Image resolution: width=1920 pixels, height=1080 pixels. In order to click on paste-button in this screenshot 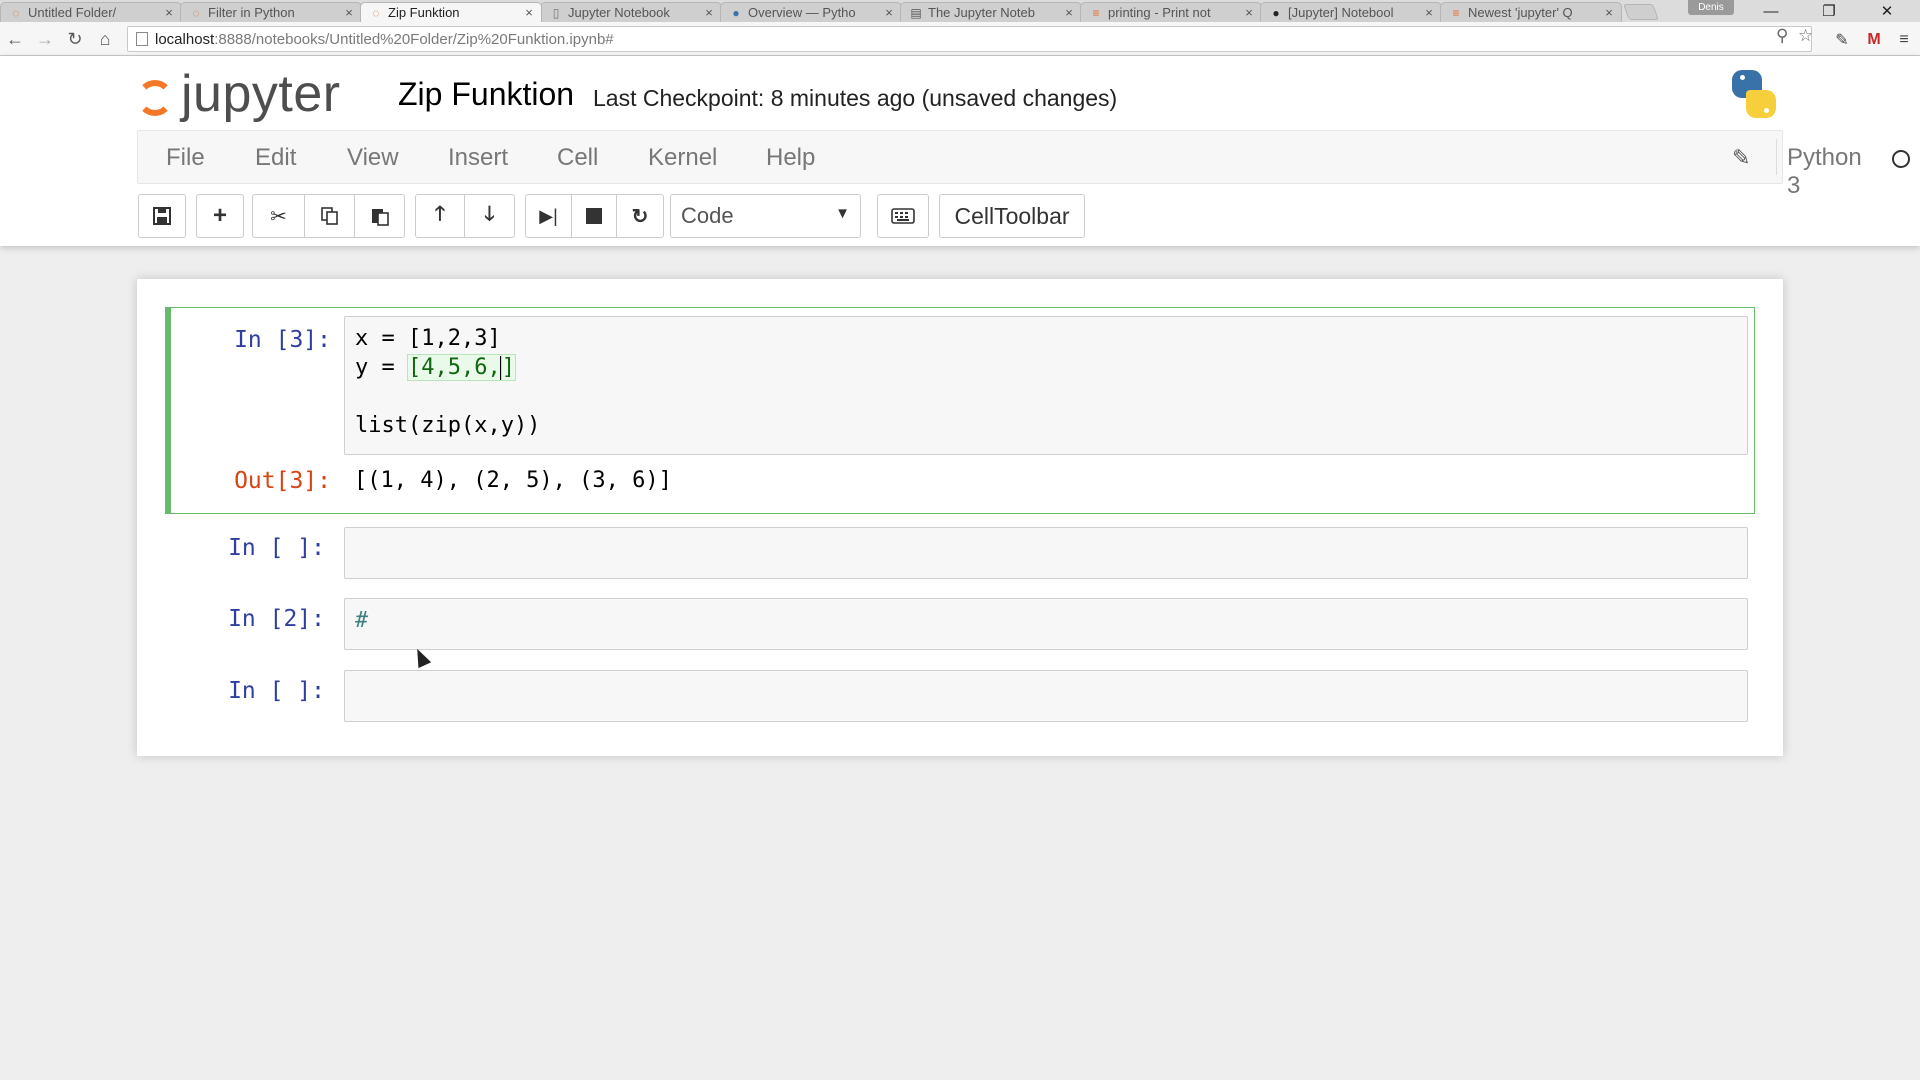, I will do `click(379, 216)`.